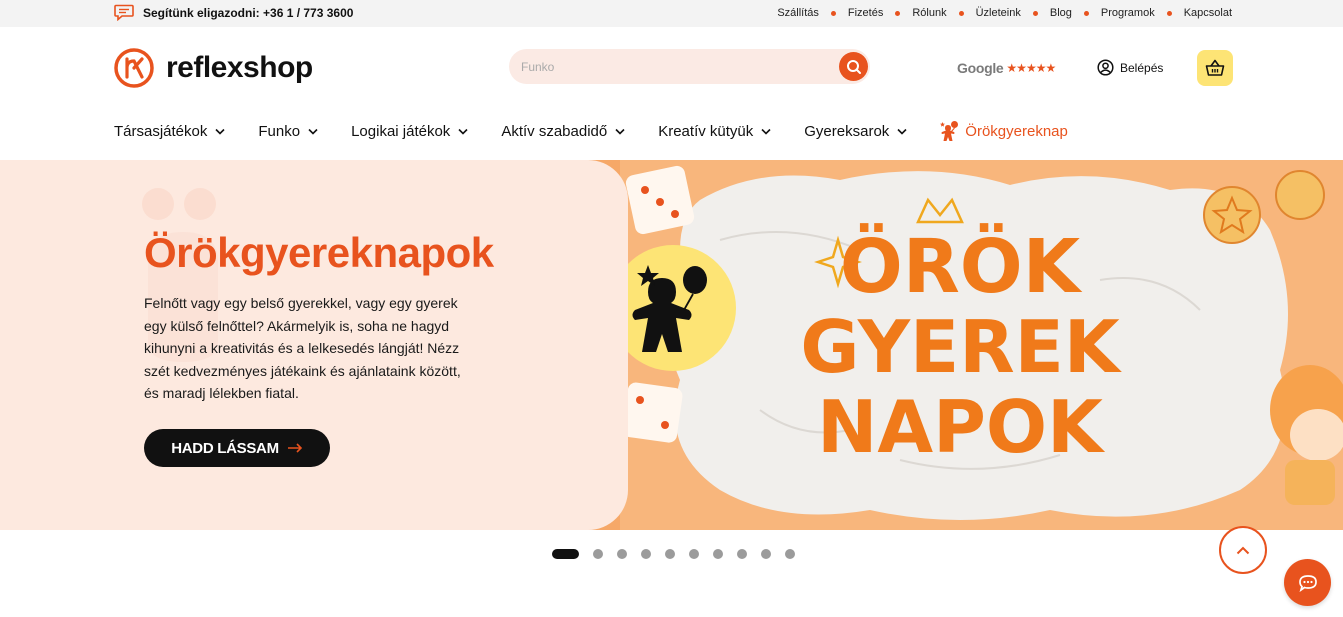 Image resolution: width=1343 pixels, height=617 pixels. Describe the element at coordinates (980, 68) in the screenshot. I see `google-label: Google` at that location.